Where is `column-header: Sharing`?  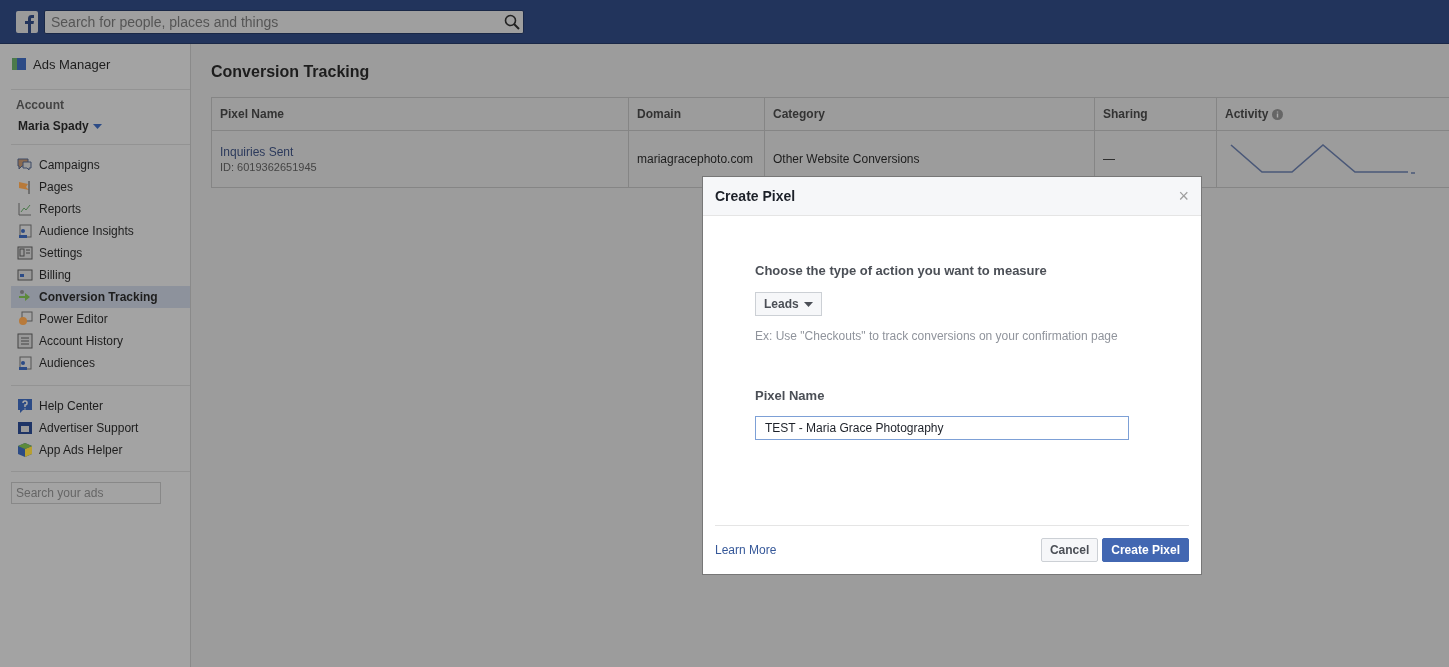 column-header: Sharing is located at coordinates (1125, 114).